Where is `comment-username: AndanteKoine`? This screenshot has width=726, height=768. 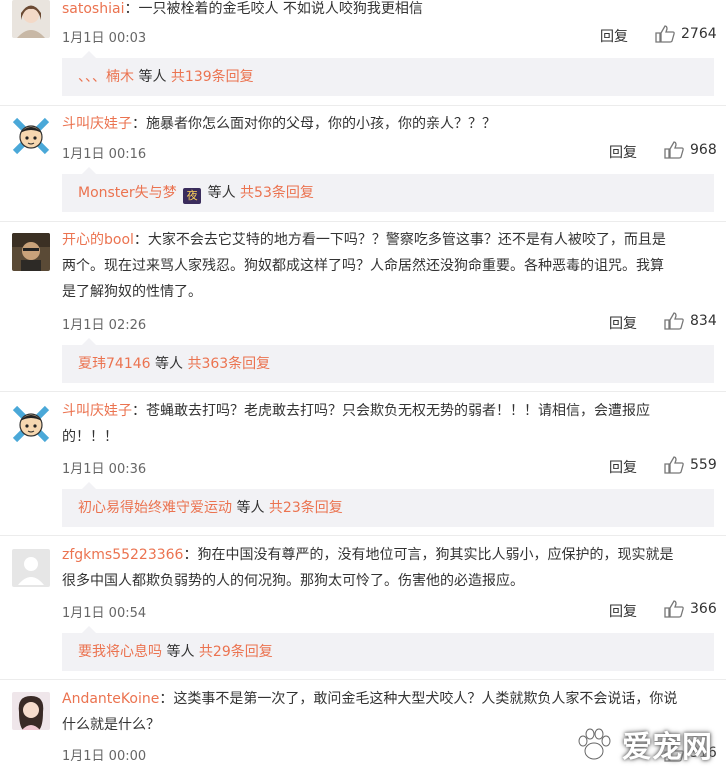 comment-username: AndanteKoine is located at coordinates (110, 699).